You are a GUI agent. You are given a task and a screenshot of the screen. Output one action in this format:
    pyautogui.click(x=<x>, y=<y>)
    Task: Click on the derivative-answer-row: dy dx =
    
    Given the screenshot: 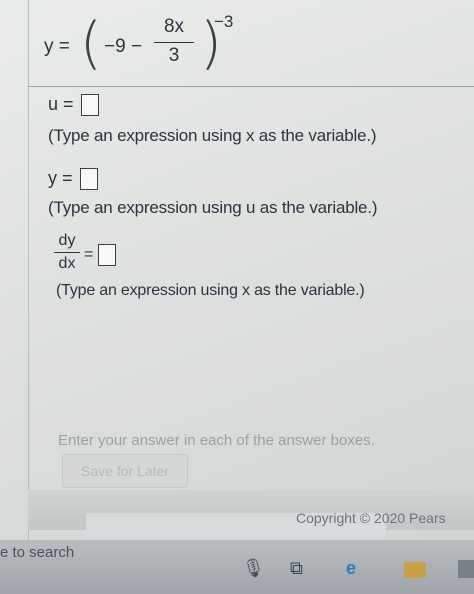 What is the action you would take?
    pyautogui.click(x=89, y=255)
    